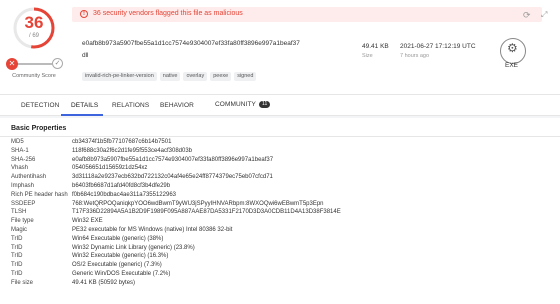 This screenshot has width=560, height=304. What do you see at coordinates (19, 212) in the screenshot?
I see `property-key: TLSH` at bounding box center [19, 212].